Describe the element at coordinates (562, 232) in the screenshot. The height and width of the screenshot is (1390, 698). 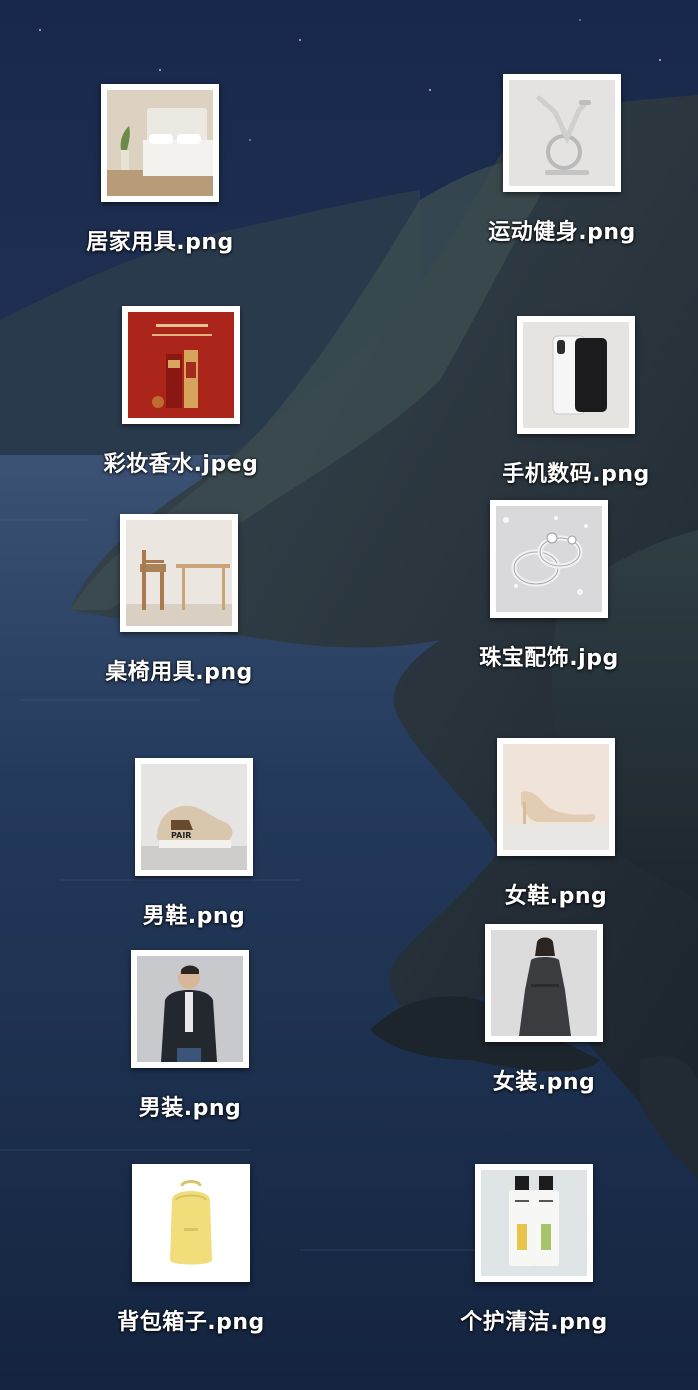
I see `desktop-icon-label: 运动健身.png` at that location.